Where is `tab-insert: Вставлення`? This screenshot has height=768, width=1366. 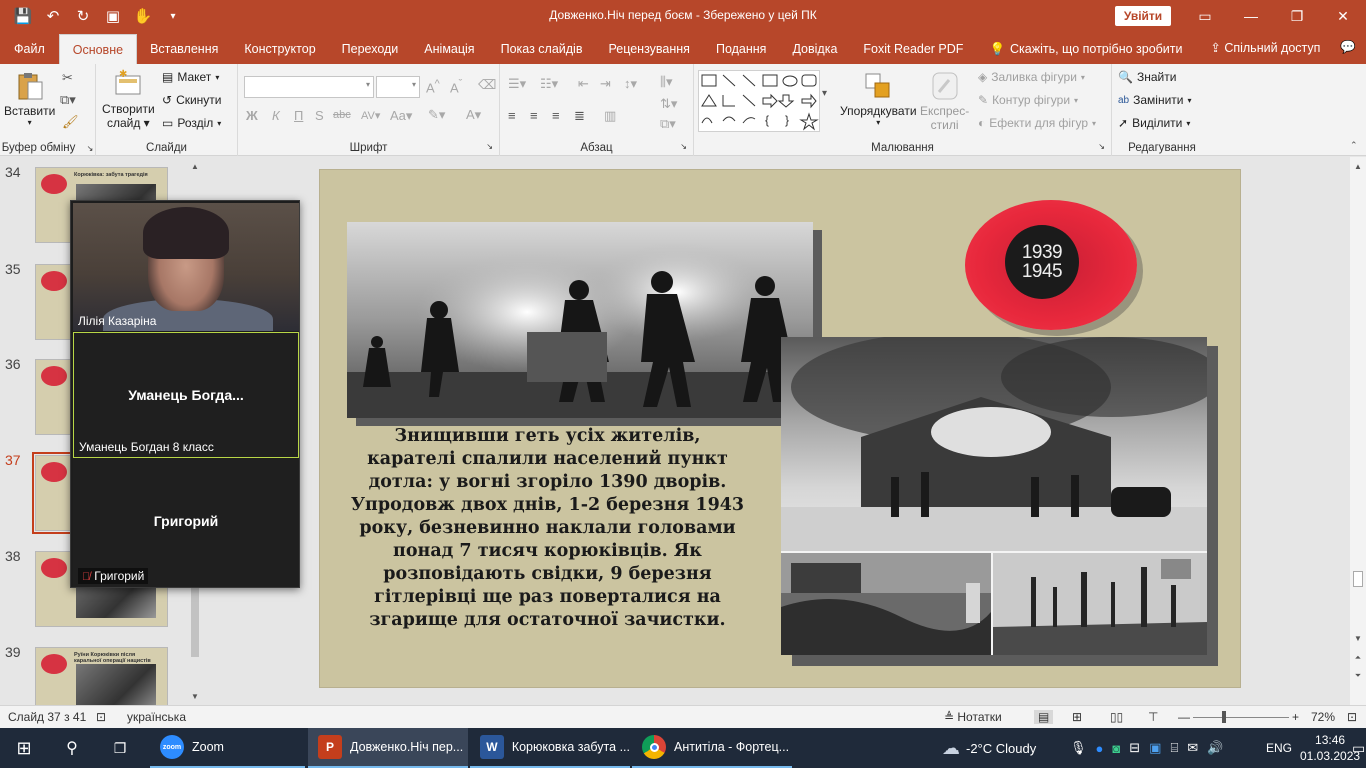
tab-insert: Вставлення is located at coordinates (184, 49).